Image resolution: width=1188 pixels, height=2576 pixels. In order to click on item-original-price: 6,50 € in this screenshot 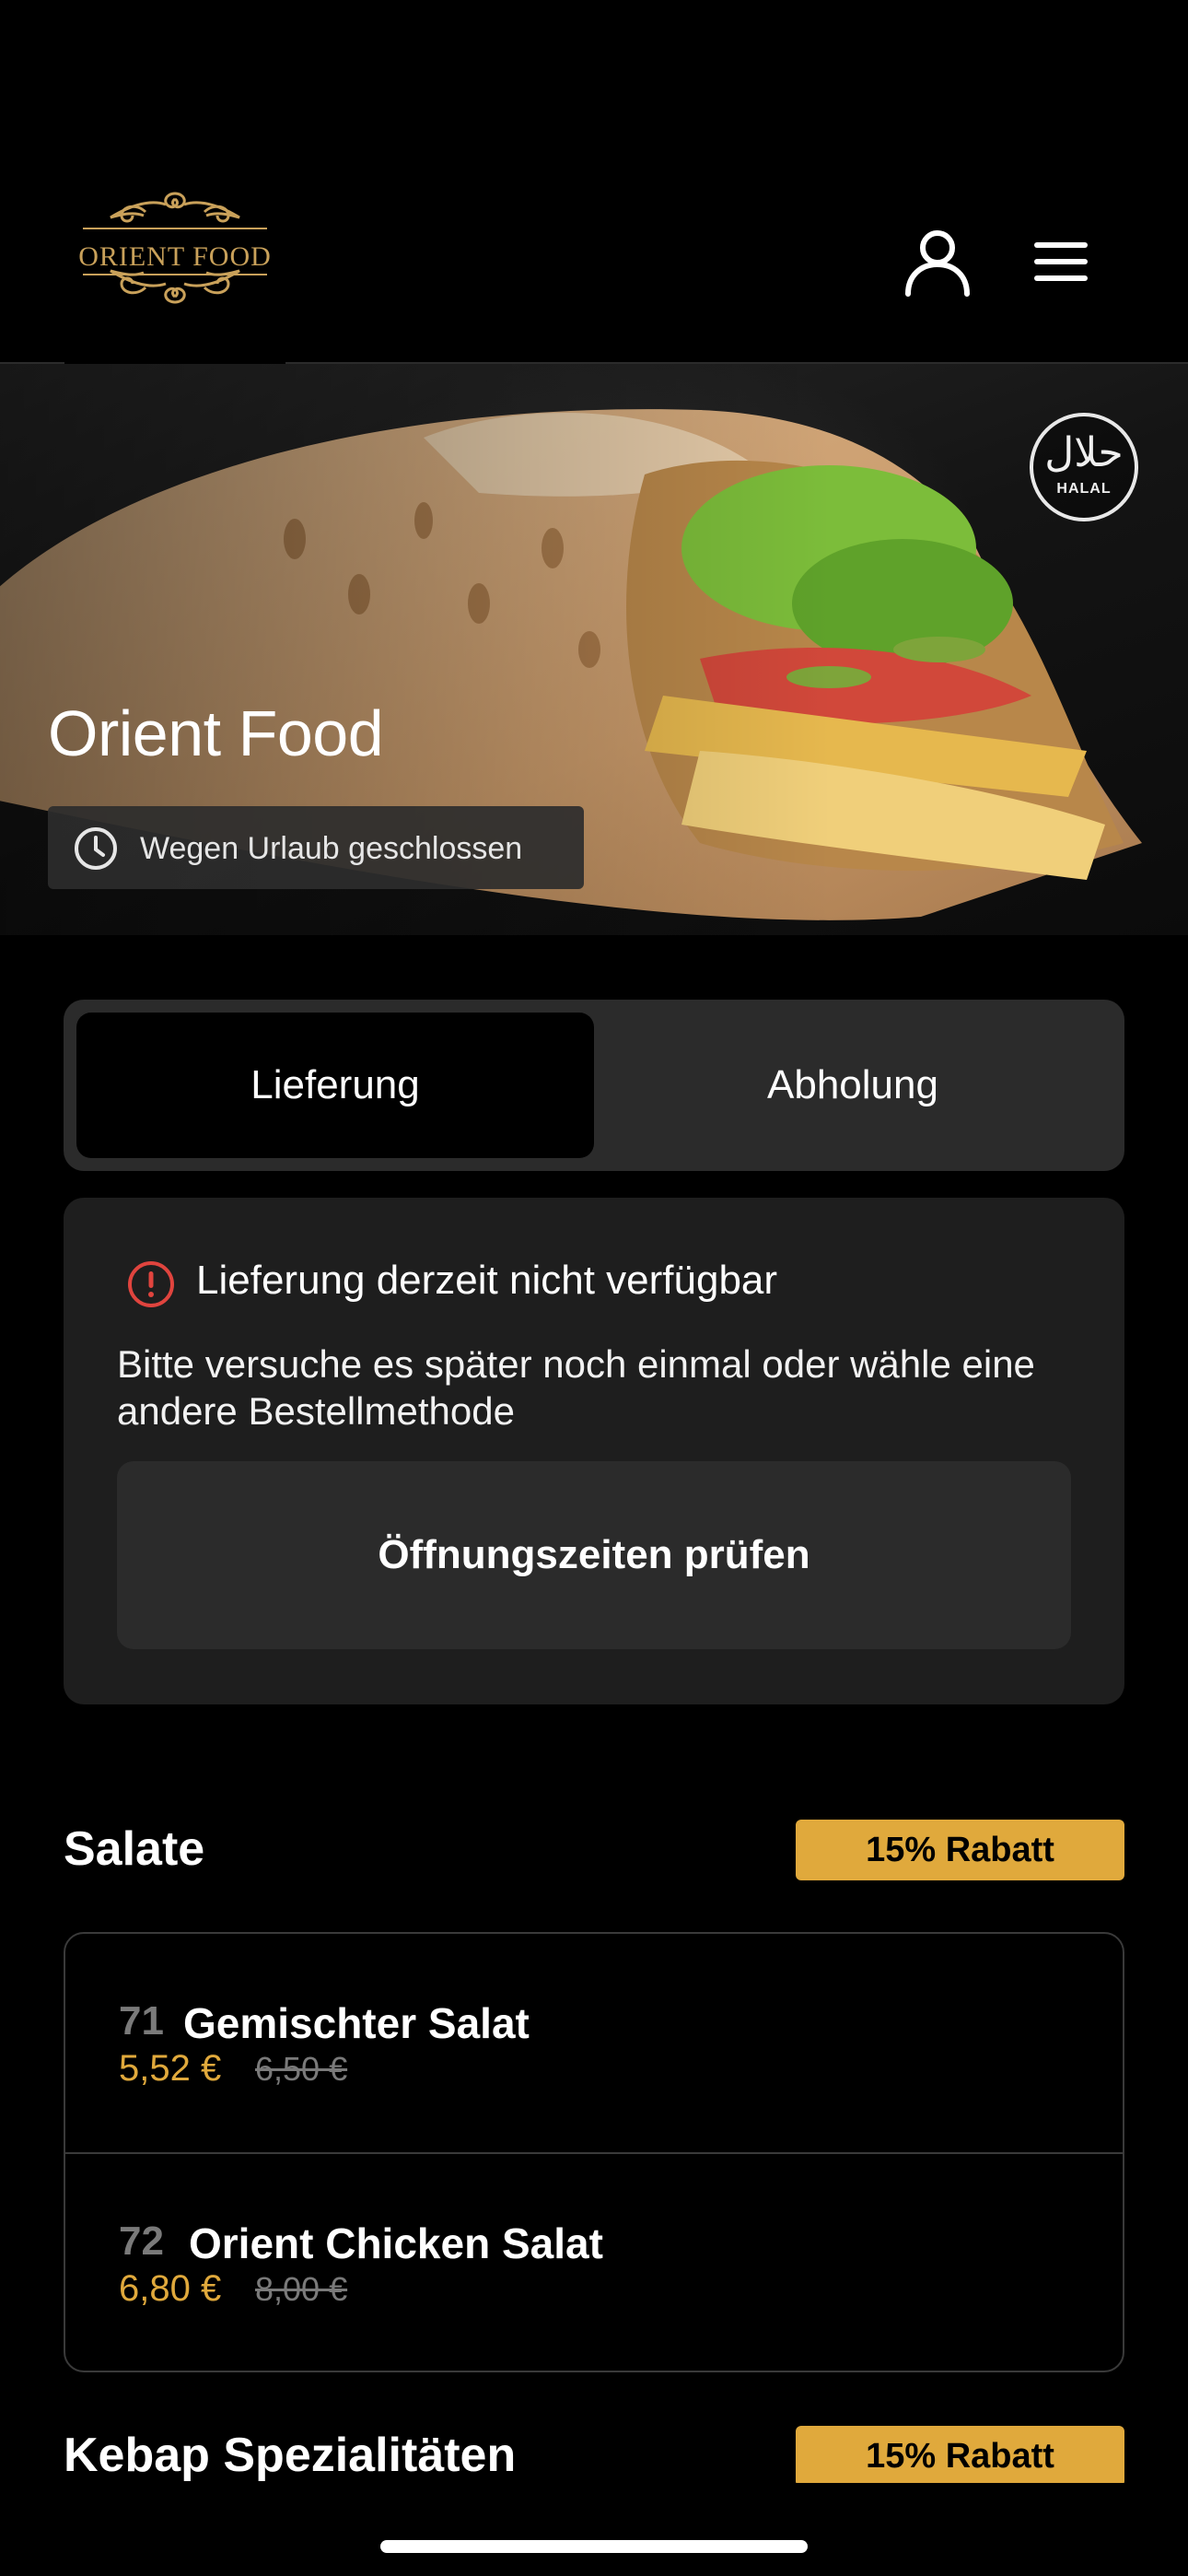, I will do `click(301, 2069)`.